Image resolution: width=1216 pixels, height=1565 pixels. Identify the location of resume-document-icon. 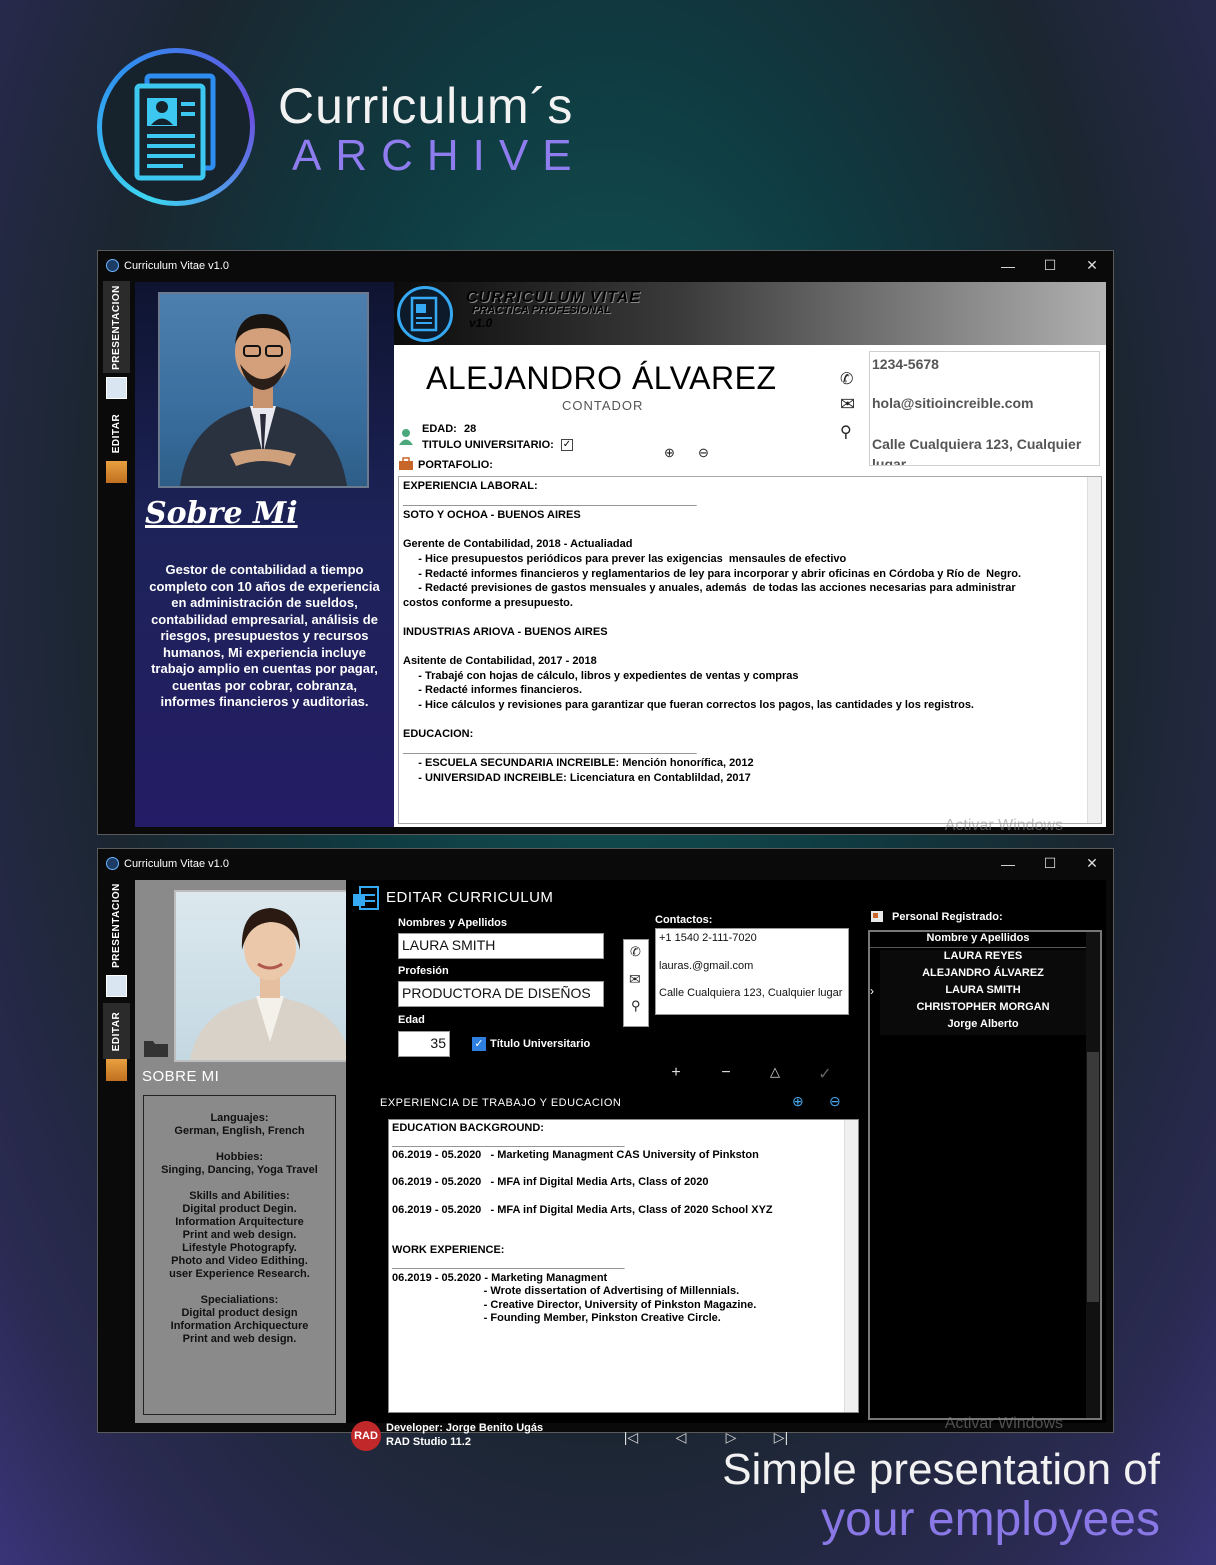
(175, 127).